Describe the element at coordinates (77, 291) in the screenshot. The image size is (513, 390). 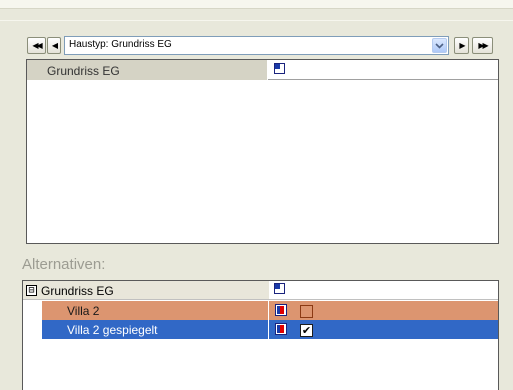
I see `group-name-label: Grundriss EG` at that location.